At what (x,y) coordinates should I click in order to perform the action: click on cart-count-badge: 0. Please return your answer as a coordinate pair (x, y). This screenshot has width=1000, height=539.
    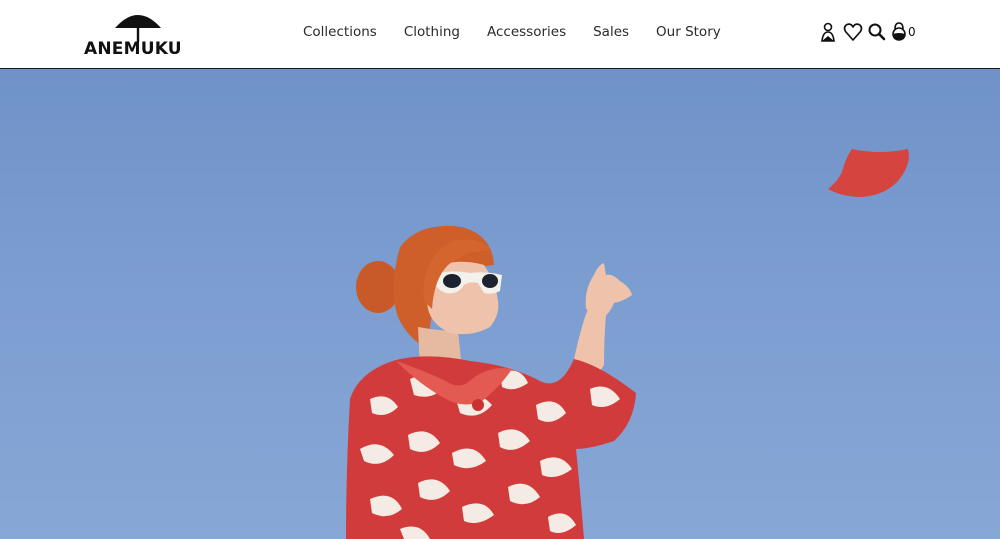
    Looking at the image, I should click on (912, 32).